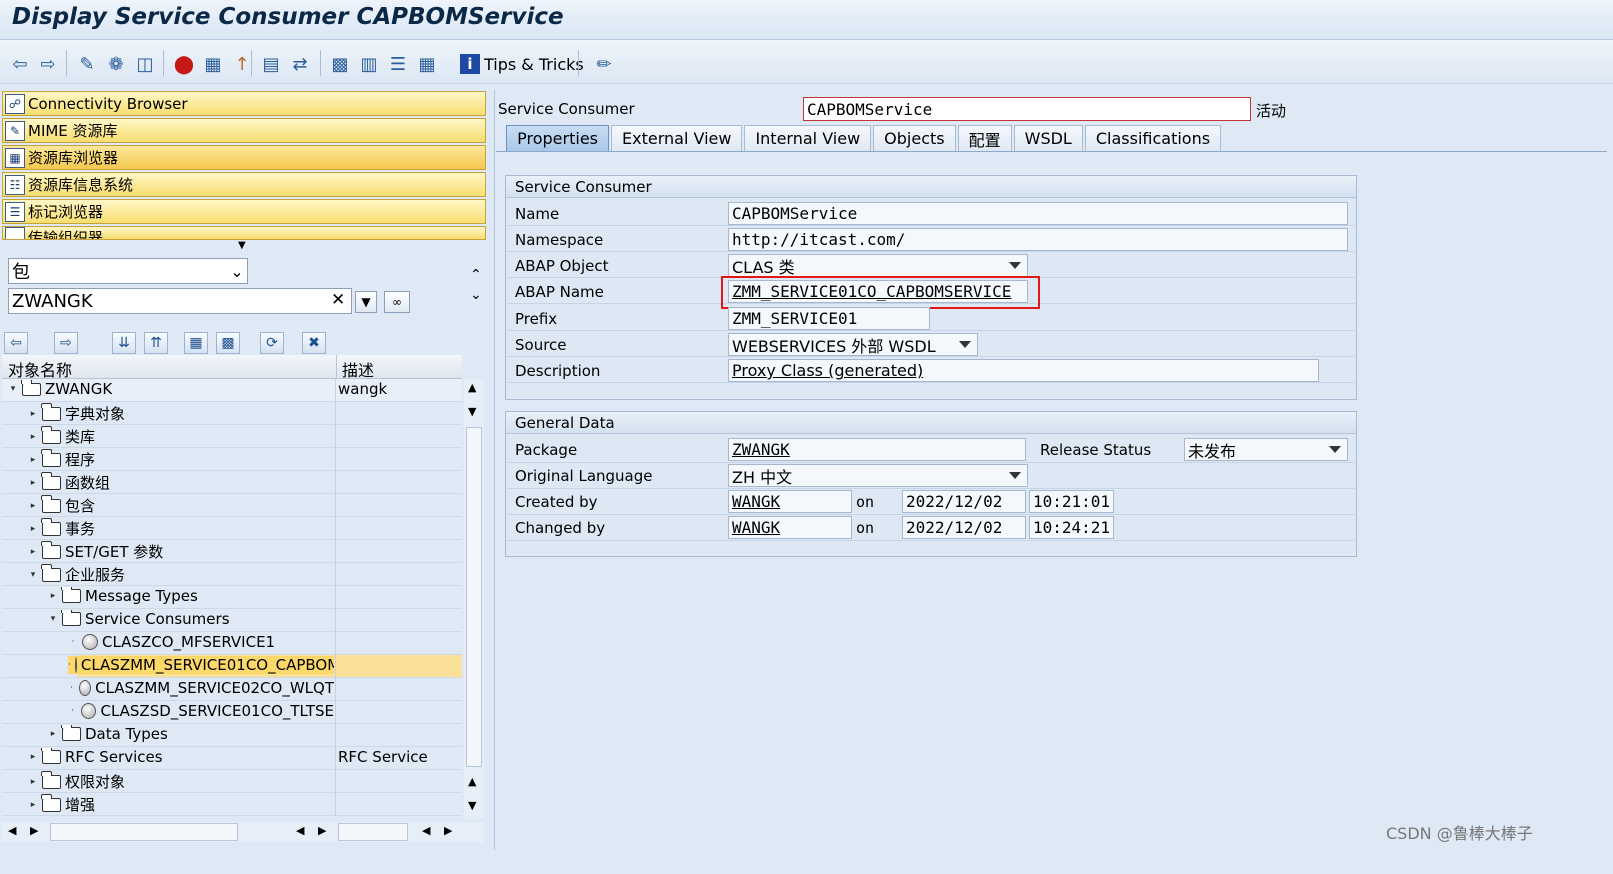 This screenshot has width=1613, height=874. Describe the element at coordinates (156, 343) in the screenshot. I see `collapse-all-icon: ⇈` at that location.